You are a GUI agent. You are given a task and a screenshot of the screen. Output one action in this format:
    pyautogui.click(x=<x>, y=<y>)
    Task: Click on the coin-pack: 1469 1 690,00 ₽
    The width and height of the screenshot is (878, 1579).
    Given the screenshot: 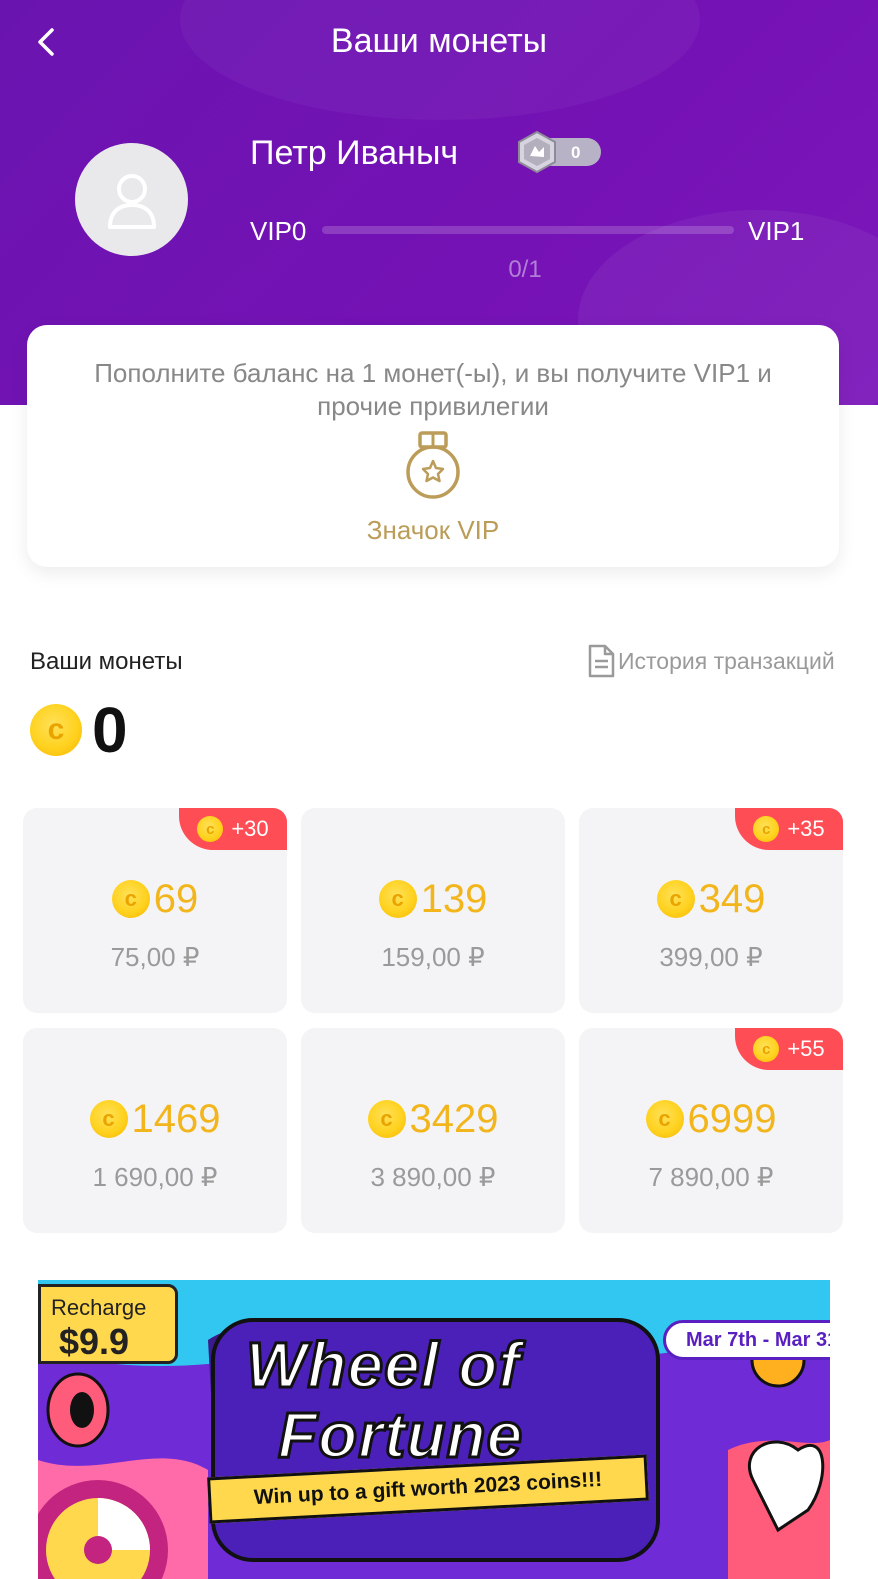 What is the action you would take?
    pyautogui.click(x=155, y=1130)
    